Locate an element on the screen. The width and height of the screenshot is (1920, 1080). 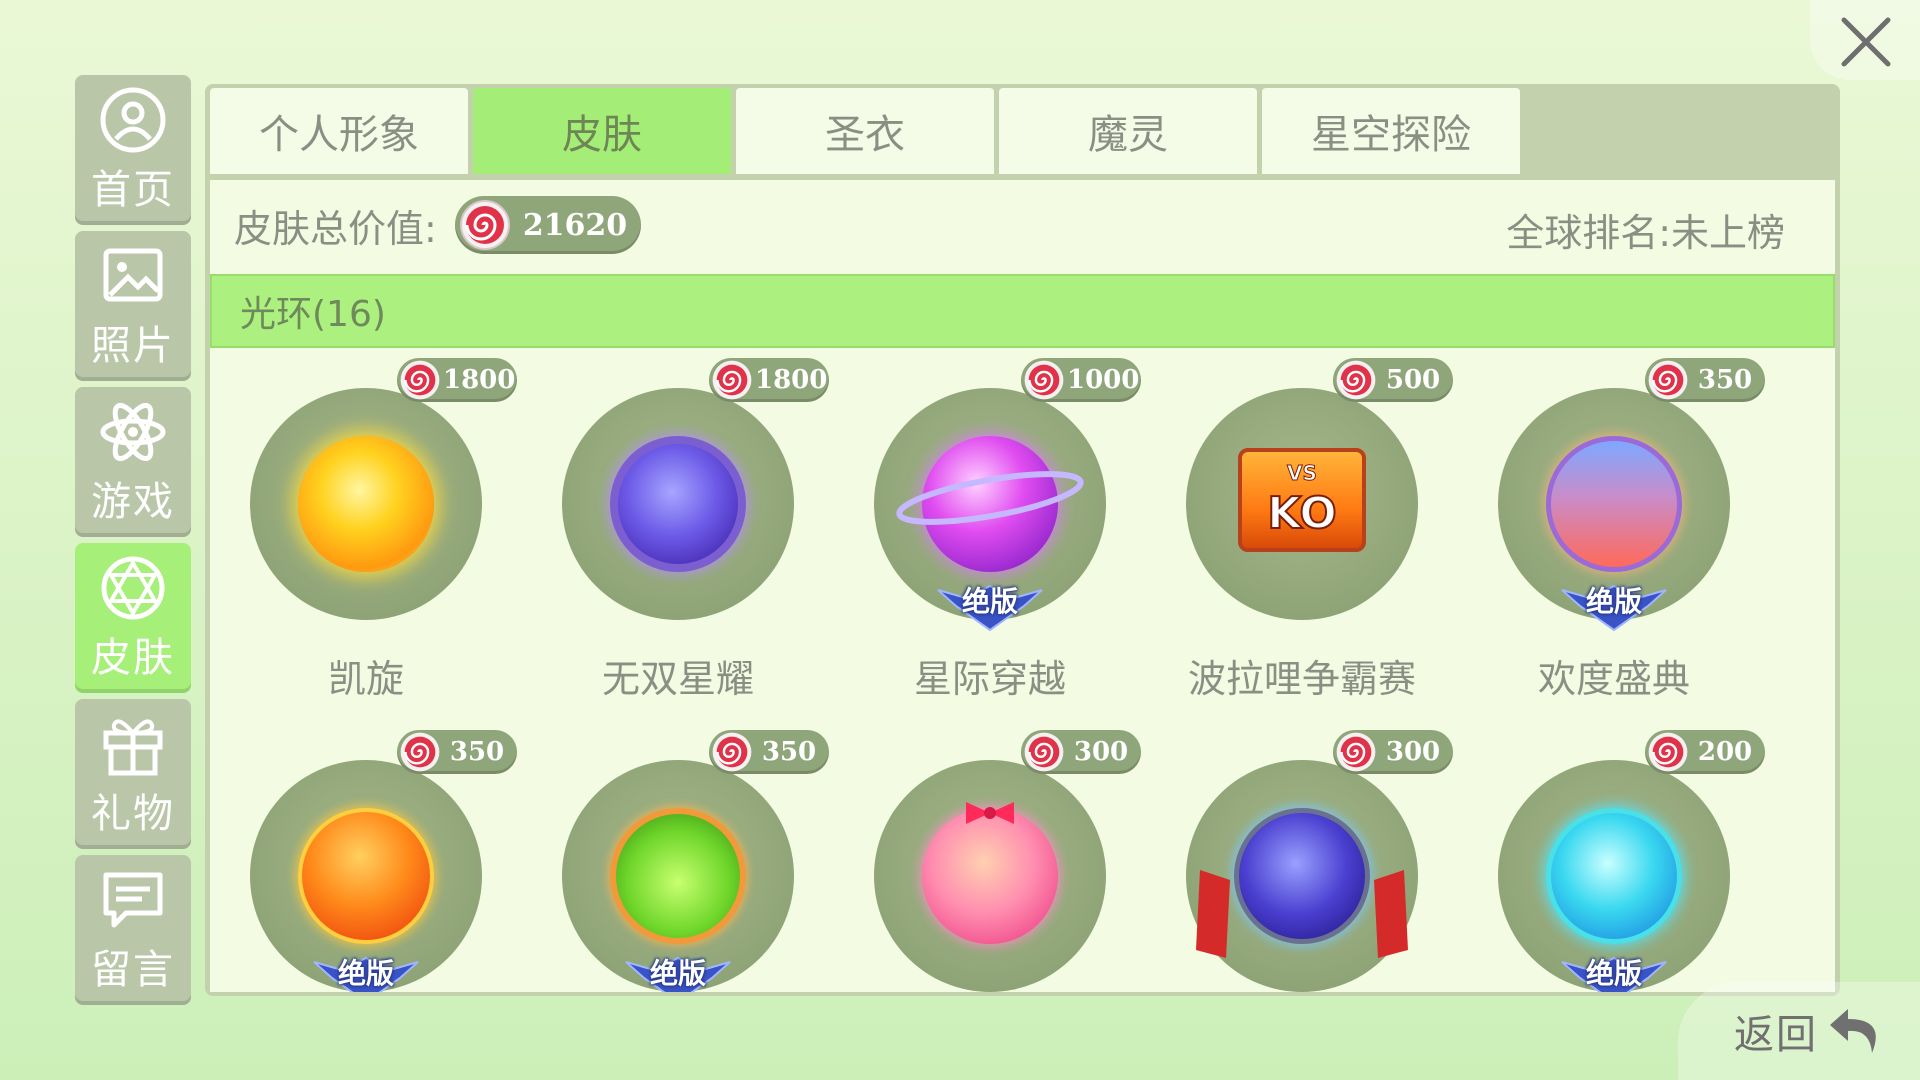
skin-card: 1800 无双星耀 is located at coordinates (678, 528).